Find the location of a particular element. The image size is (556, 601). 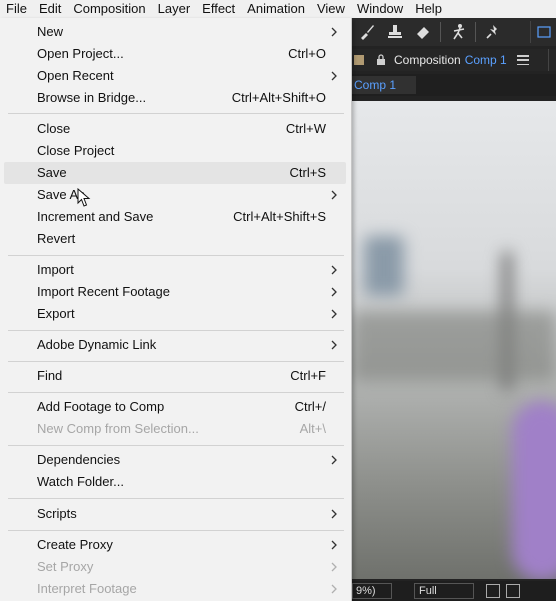

menu-item-export: Export is located at coordinates (175, 314).